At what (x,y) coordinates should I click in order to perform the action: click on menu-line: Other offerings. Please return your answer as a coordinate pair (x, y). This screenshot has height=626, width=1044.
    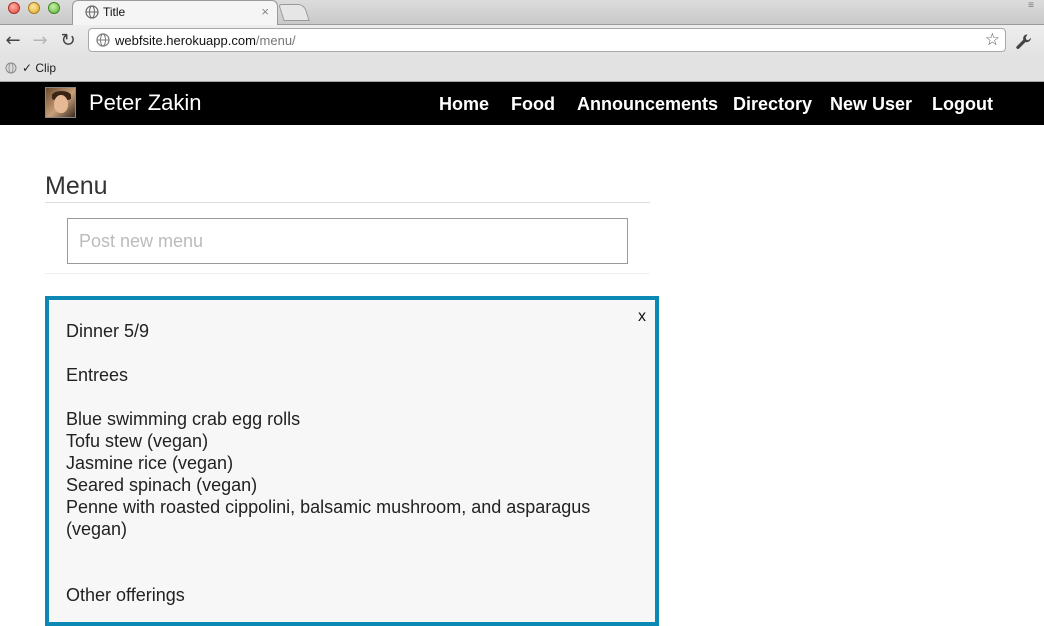
    Looking at the image, I should click on (125, 595).